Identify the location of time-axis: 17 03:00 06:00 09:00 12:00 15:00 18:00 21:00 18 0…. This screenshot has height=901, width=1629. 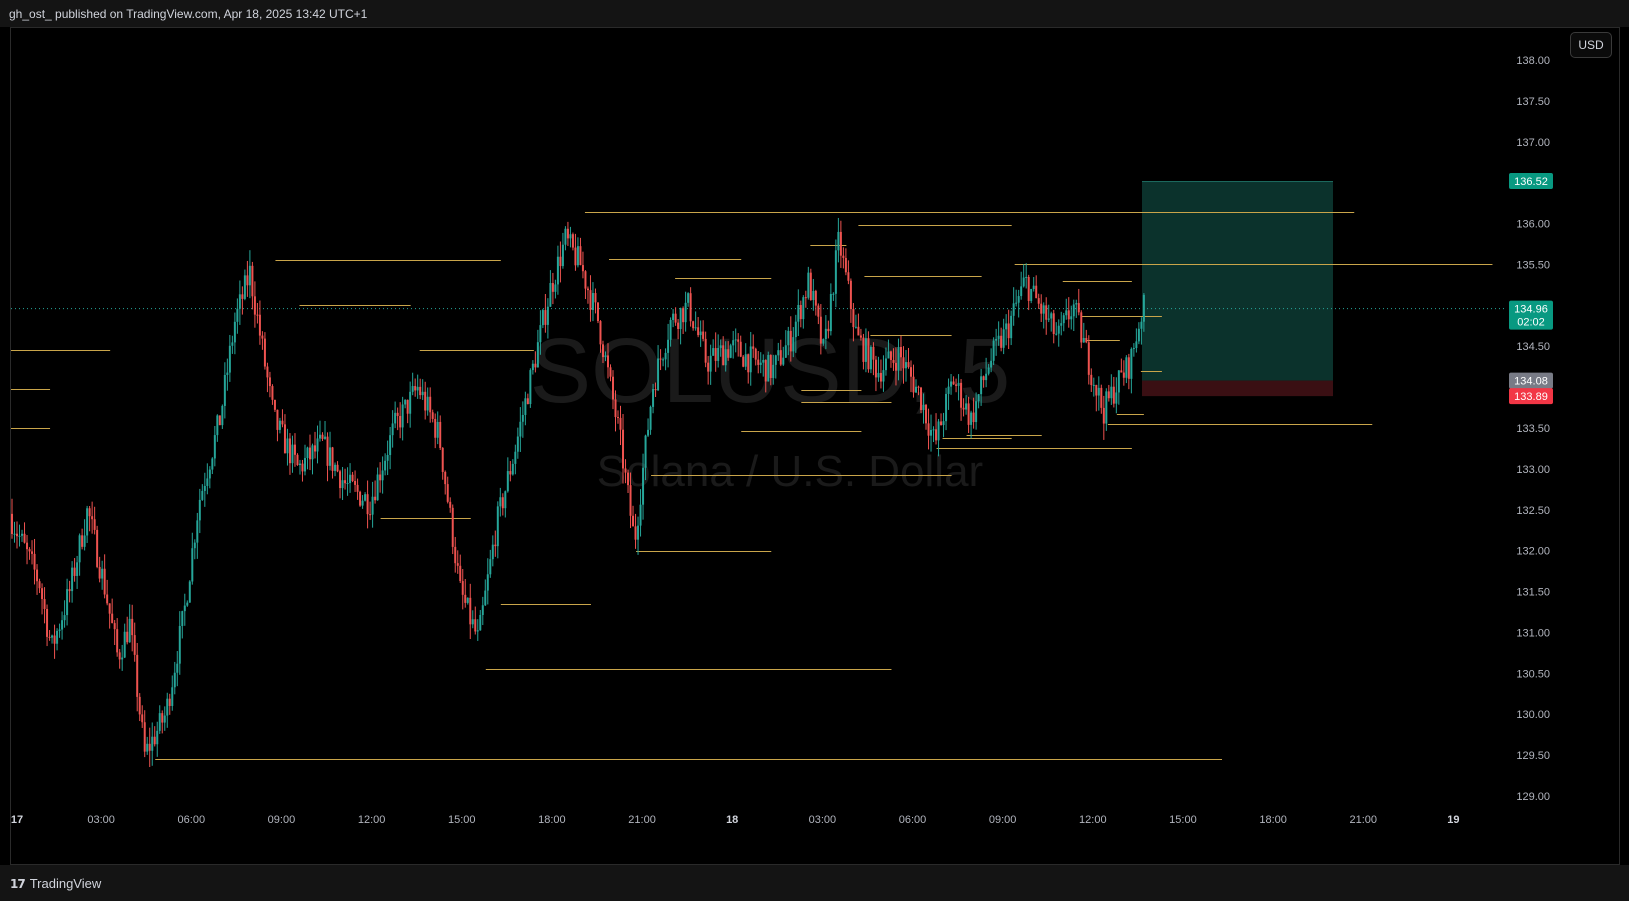
(735, 820).